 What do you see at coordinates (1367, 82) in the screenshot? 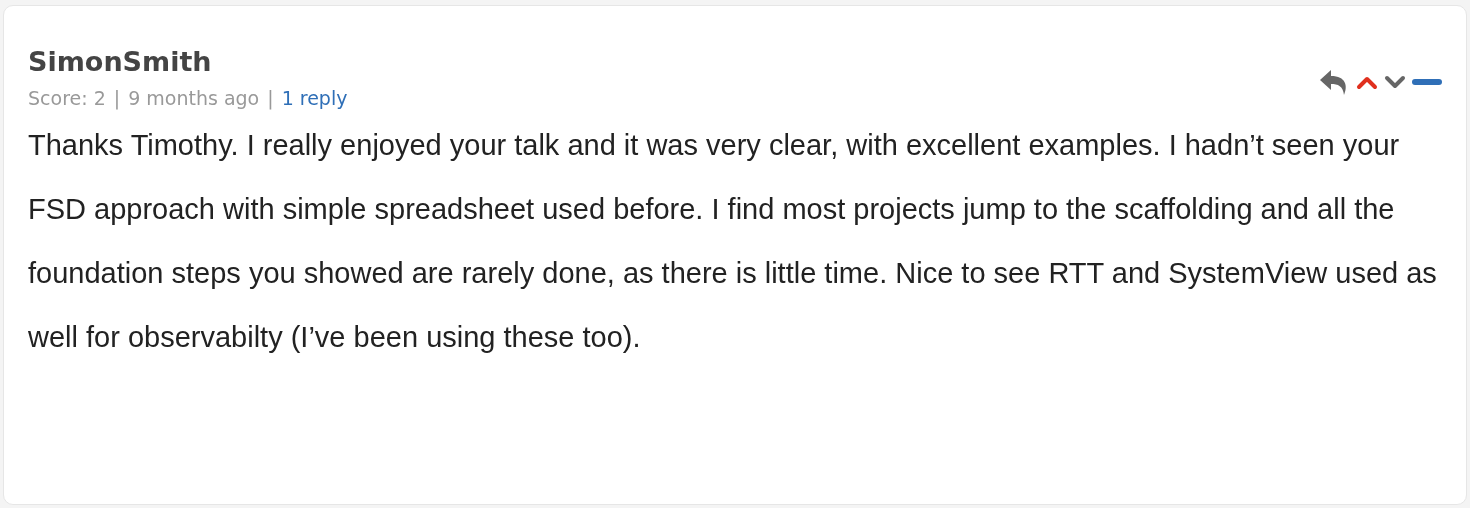
I see `upvote-icon` at bounding box center [1367, 82].